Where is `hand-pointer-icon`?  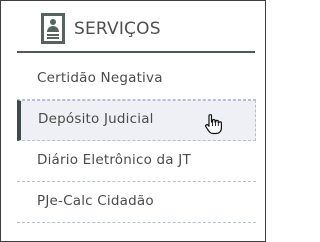 hand-pointer-icon is located at coordinates (213, 124).